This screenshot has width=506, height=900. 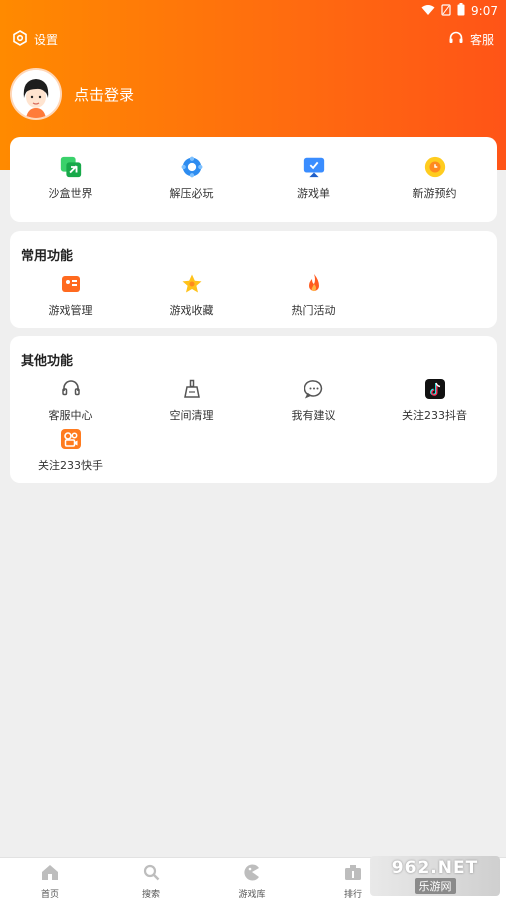 What do you see at coordinates (253, 11) in the screenshot?
I see `status-bar: 9:07` at bounding box center [253, 11].